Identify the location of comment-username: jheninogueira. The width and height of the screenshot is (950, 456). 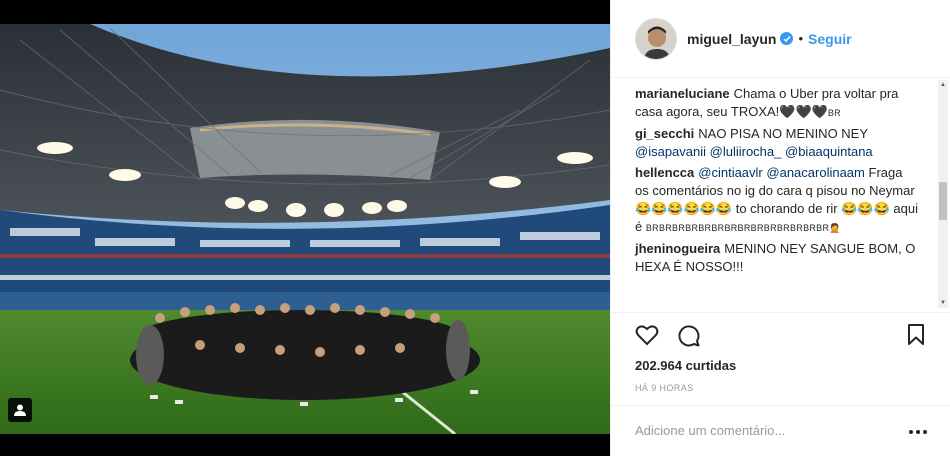
(677, 248).